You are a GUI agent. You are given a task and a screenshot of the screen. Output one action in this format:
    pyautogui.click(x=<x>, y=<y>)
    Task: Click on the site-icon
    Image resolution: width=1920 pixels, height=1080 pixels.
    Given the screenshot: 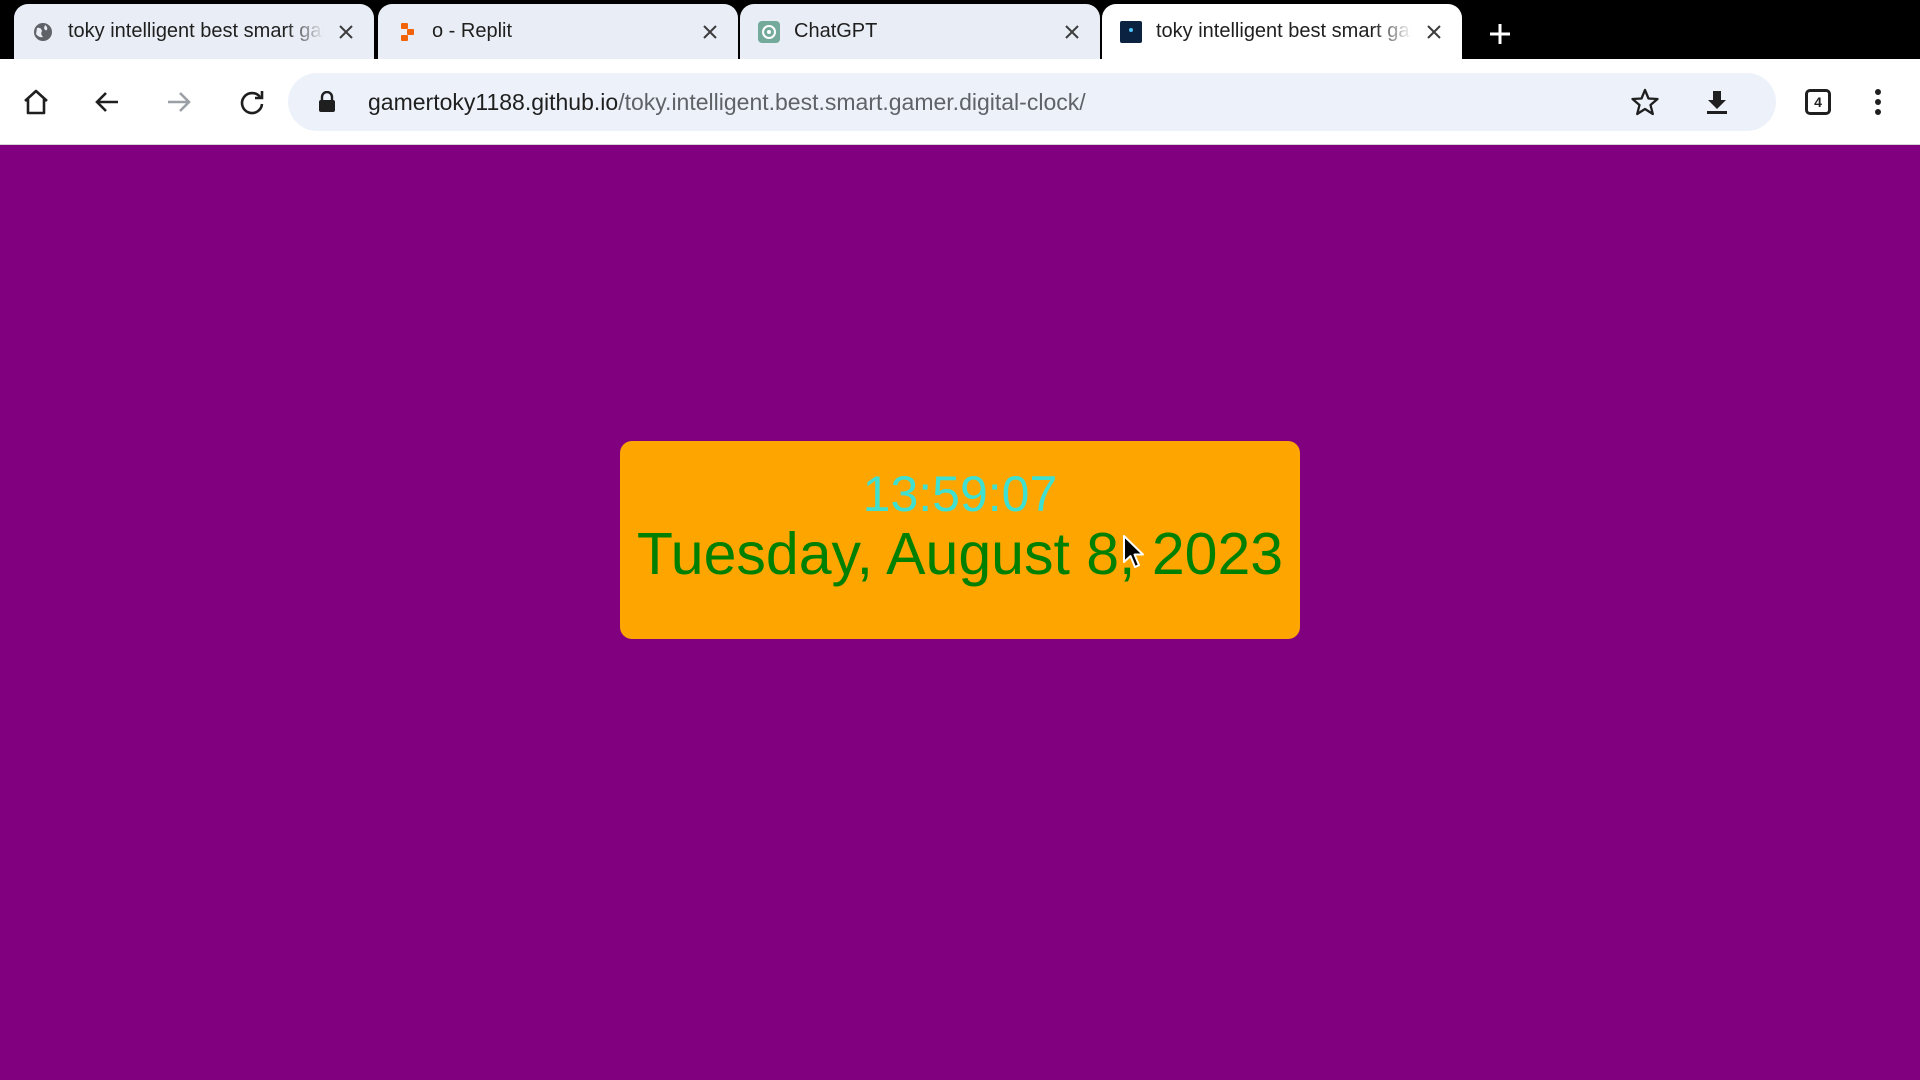 What is the action you would take?
    pyautogui.click(x=1131, y=31)
    